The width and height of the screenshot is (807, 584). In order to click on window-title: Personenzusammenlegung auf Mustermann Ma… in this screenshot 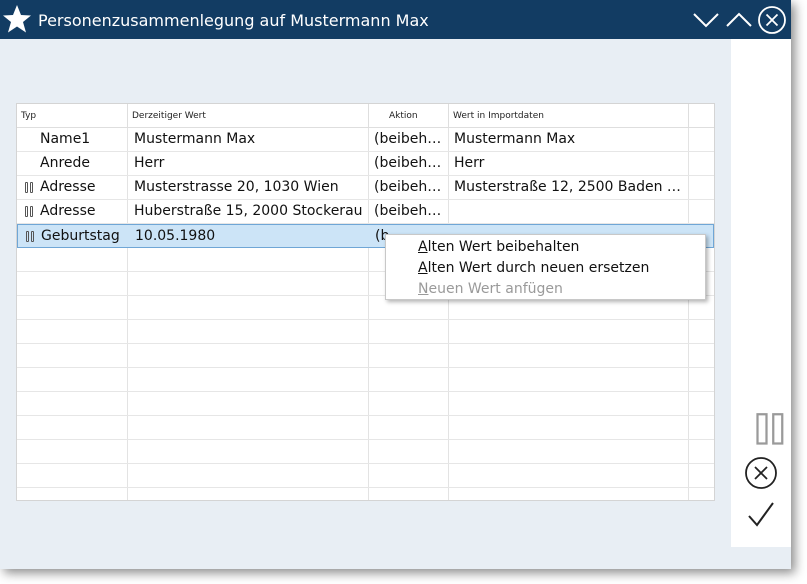, I will do `click(233, 20)`.